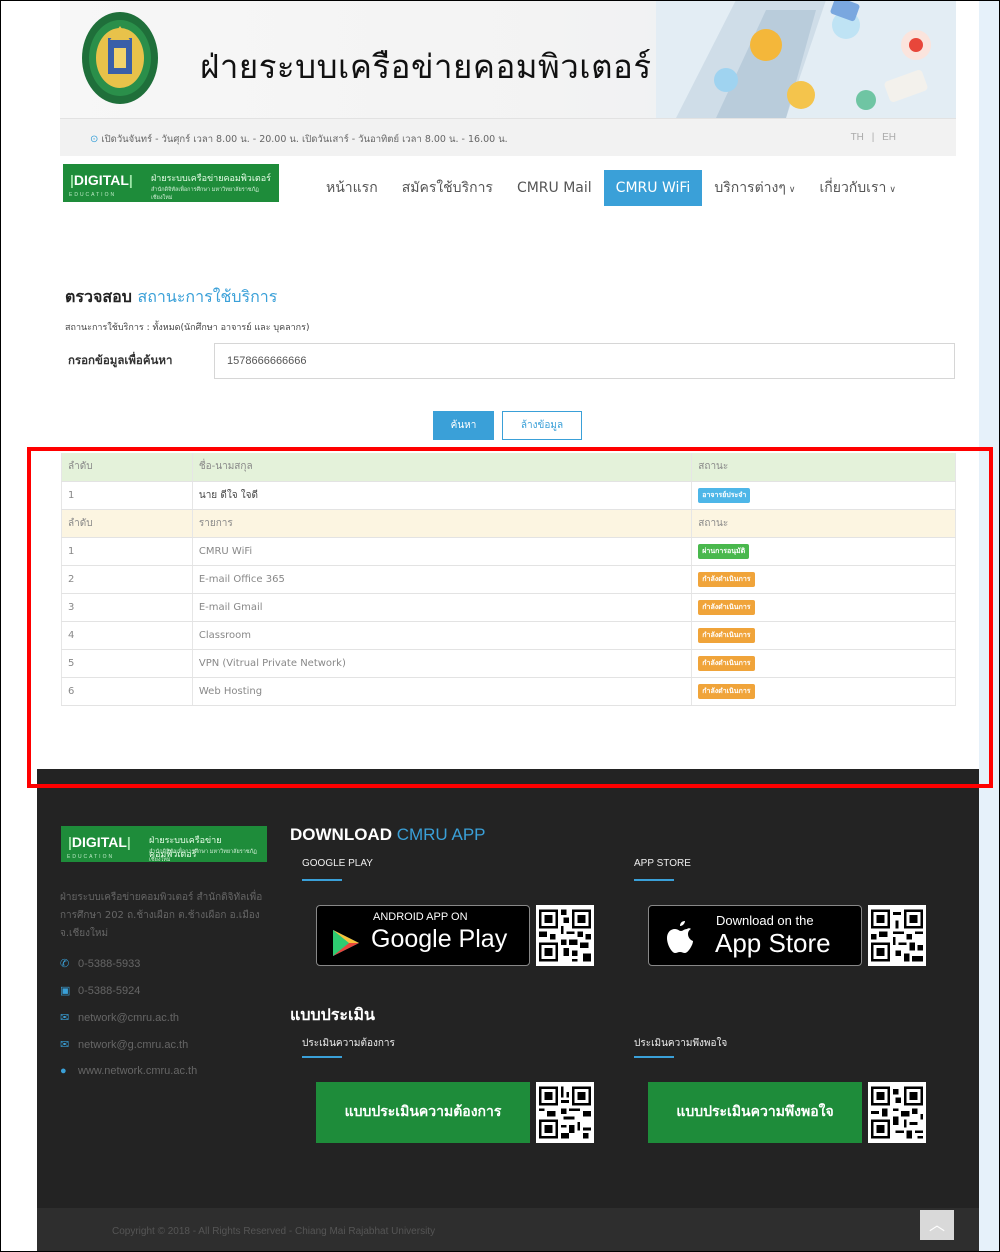 This screenshot has height=1252, width=1000. What do you see at coordinates (754, 188) in the screenshot?
I see `nav-item-services: บริการต่างๆ ∨` at bounding box center [754, 188].